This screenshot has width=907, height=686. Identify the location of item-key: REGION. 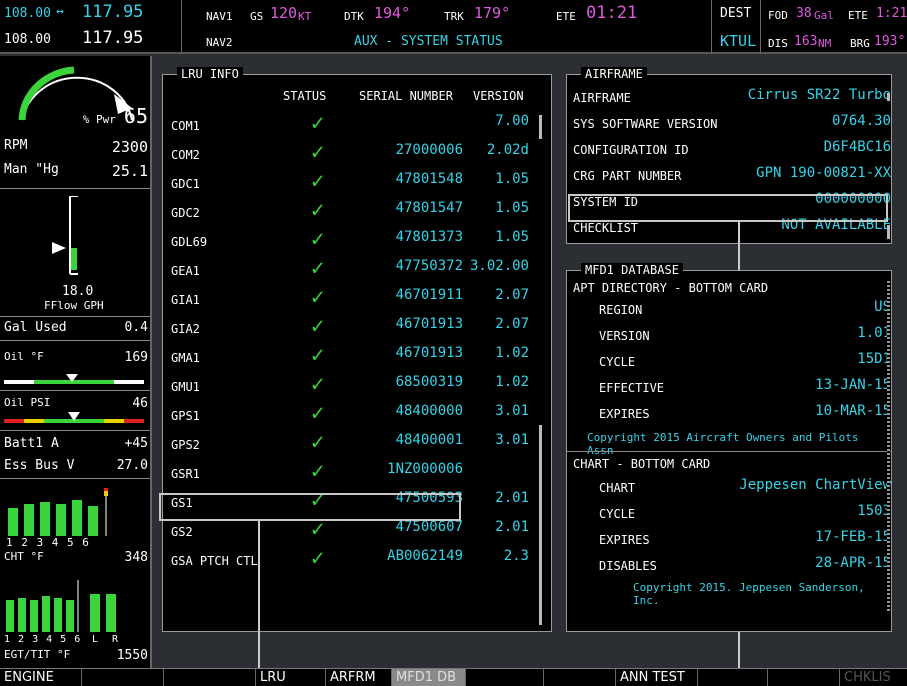
(621, 310).